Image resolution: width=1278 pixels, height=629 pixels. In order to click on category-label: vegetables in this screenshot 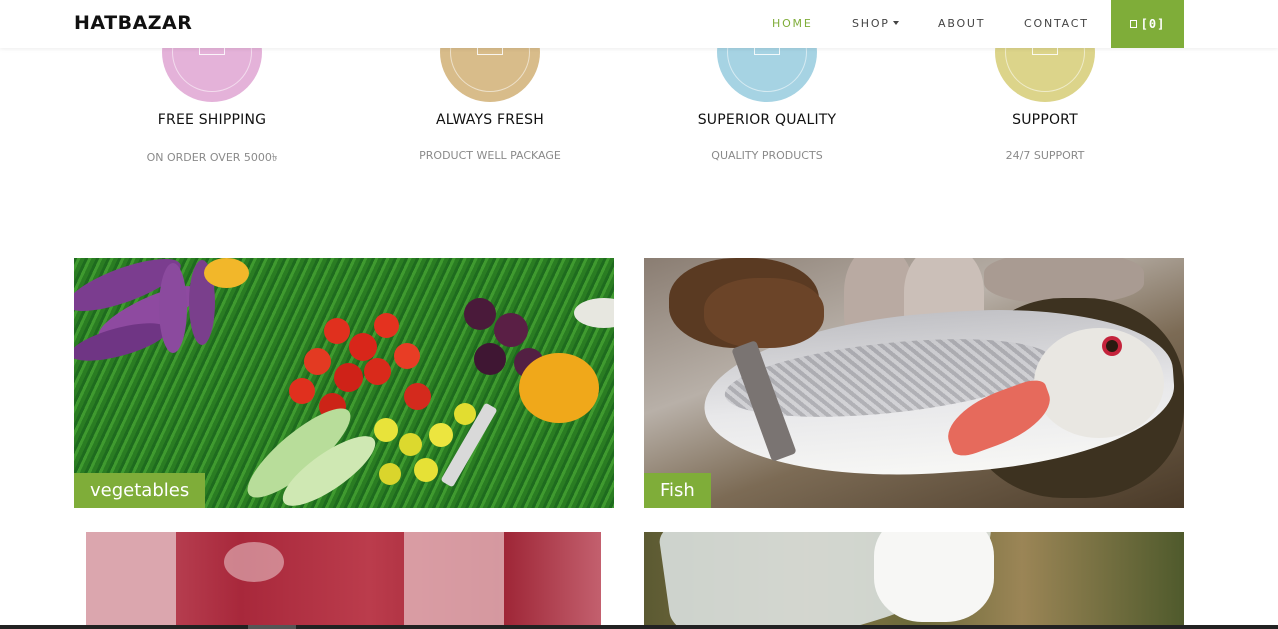, I will do `click(140, 490)`.